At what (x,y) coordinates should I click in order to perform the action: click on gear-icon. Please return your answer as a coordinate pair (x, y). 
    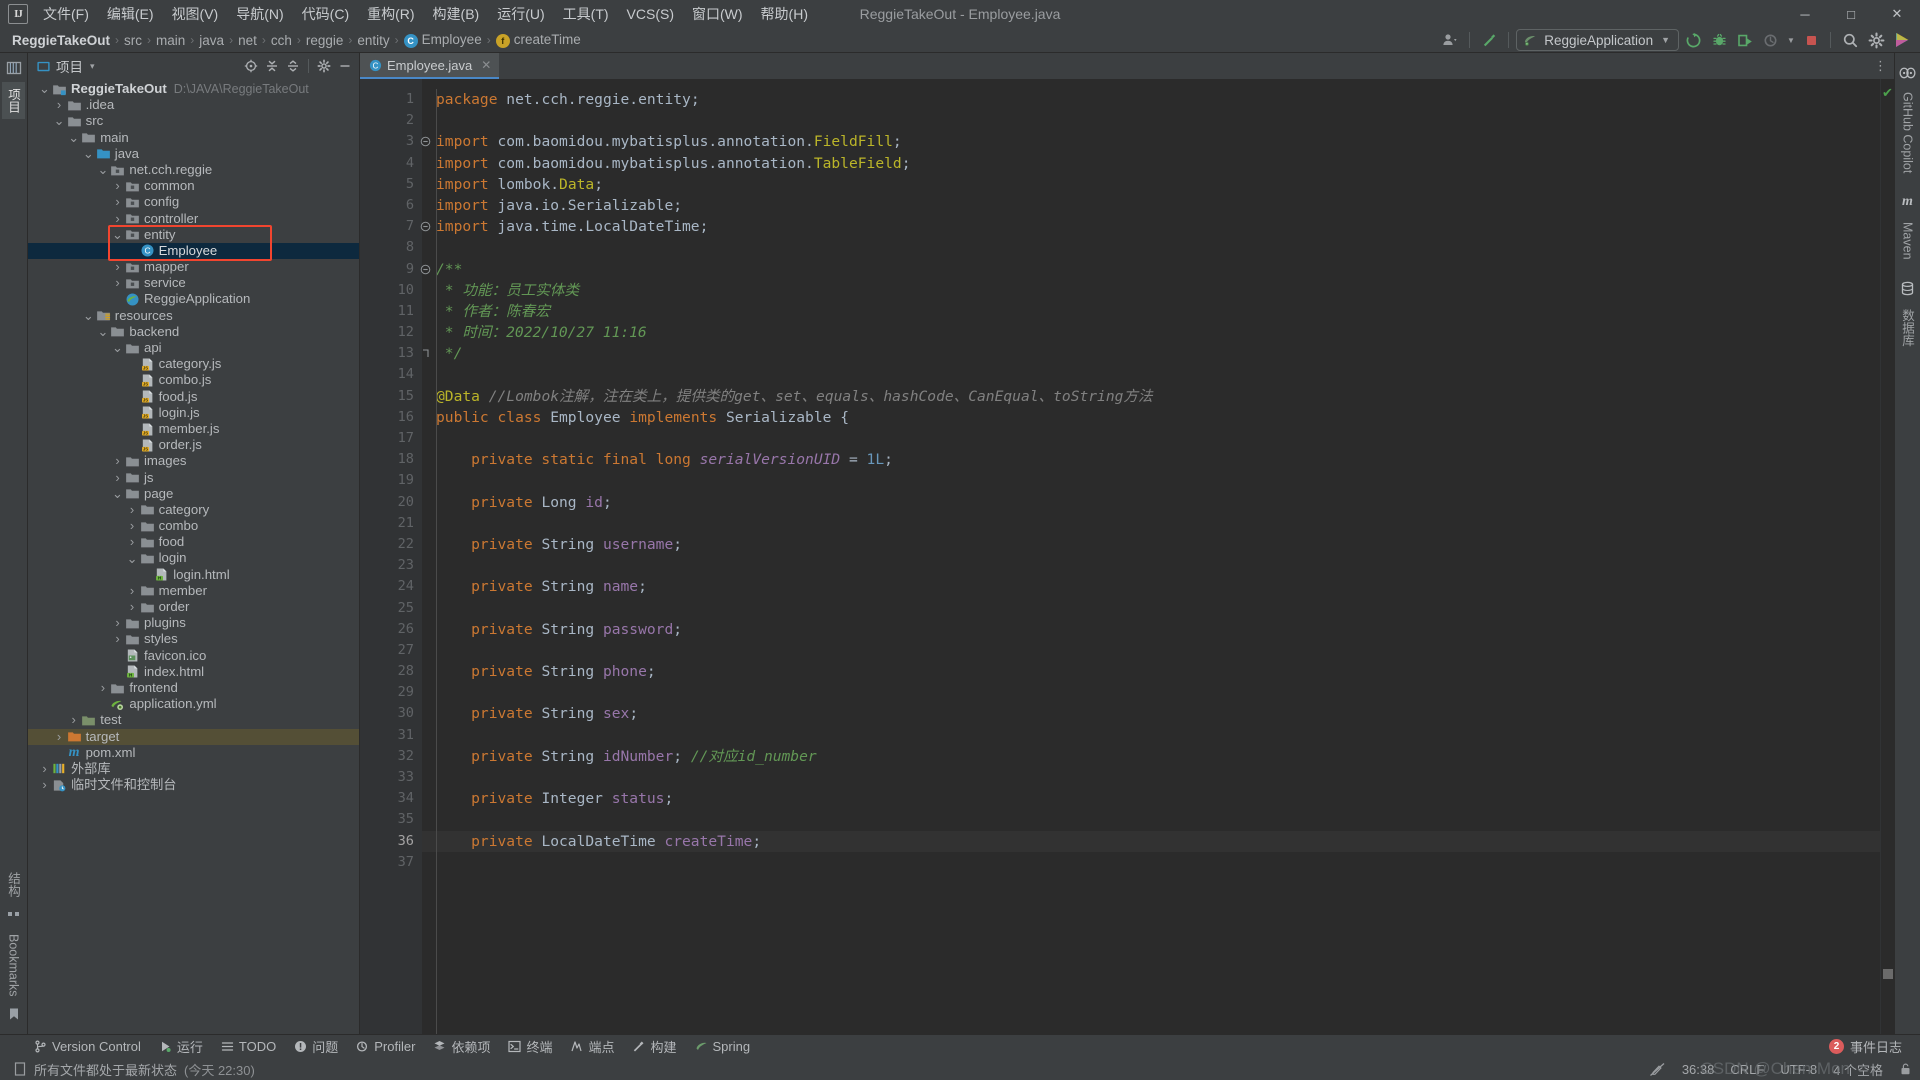
    Looking at the image, I should click on (324, 66).